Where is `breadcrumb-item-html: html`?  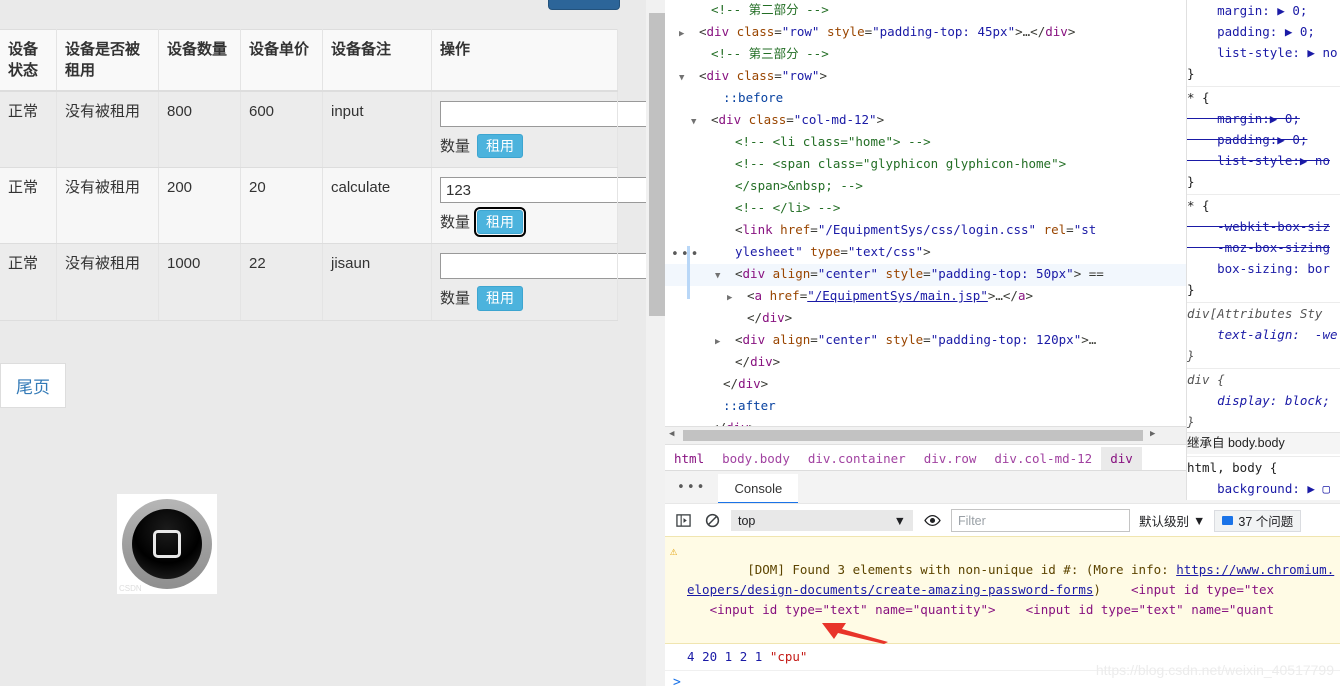 breadcrumb-item-html: html is located at coordinates (689, 458).